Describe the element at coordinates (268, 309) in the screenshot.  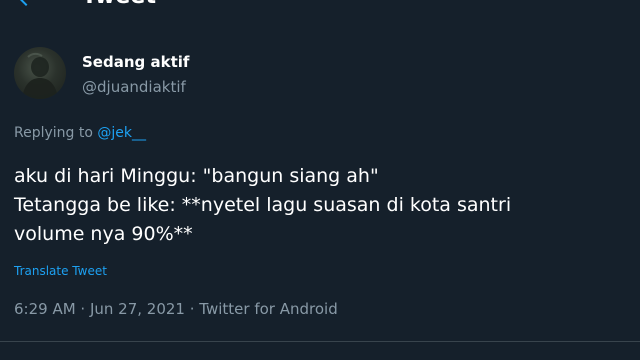
I see `tweet-source: Twitter for Android` at that location.